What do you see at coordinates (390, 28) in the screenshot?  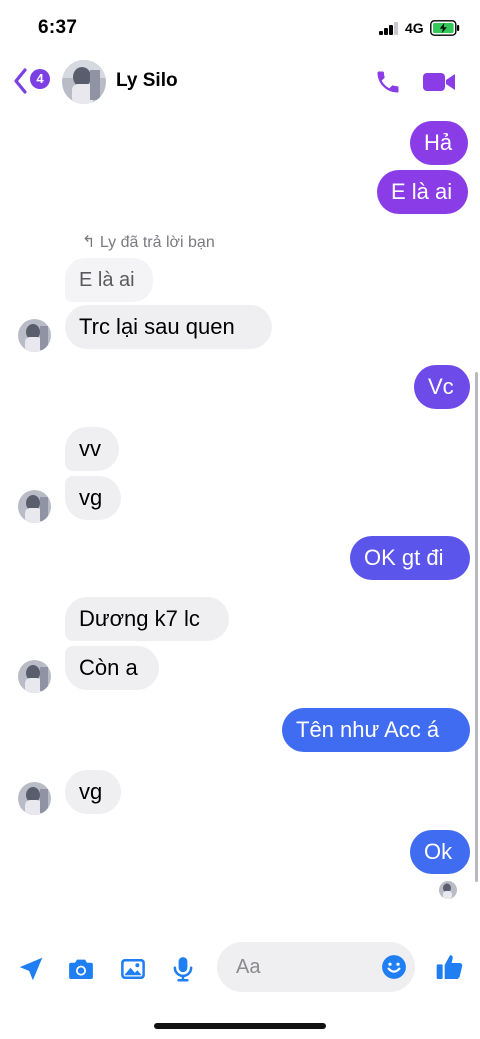 I see `cellular-signal-icon` at bounding box center [390, 28].